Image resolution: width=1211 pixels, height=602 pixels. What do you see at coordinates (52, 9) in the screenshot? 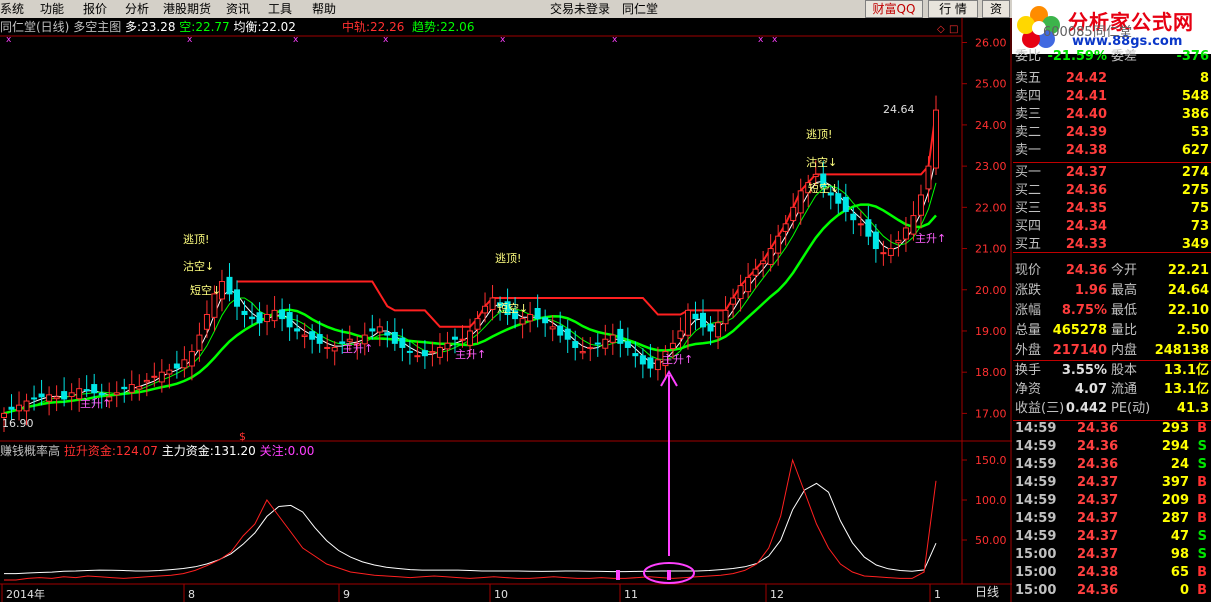
I see `menu-item-function: 功能` at bounding box center [52, 9].